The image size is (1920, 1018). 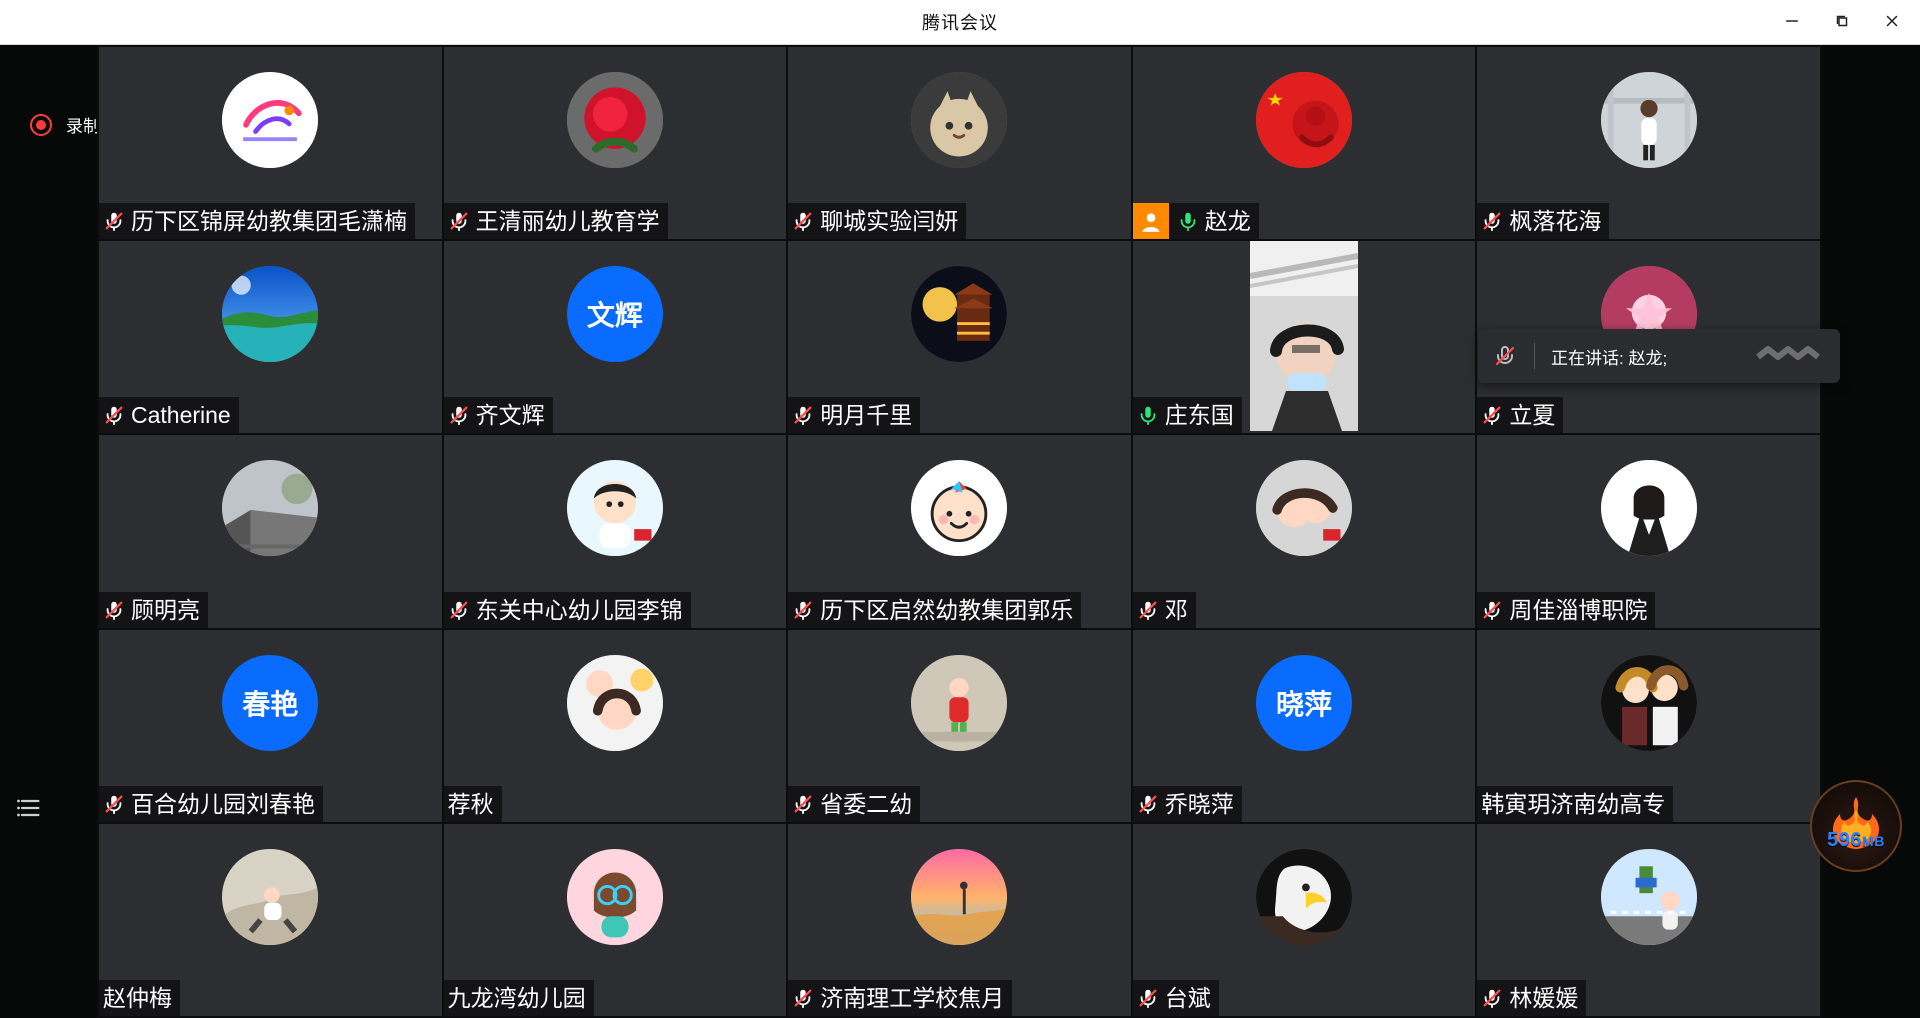 What do you see at coordinates (935, 609) in the screenshot?
I see `participant-name-tag: 历下区启然幼教集团郭乐` at bounding box center [935, 609].